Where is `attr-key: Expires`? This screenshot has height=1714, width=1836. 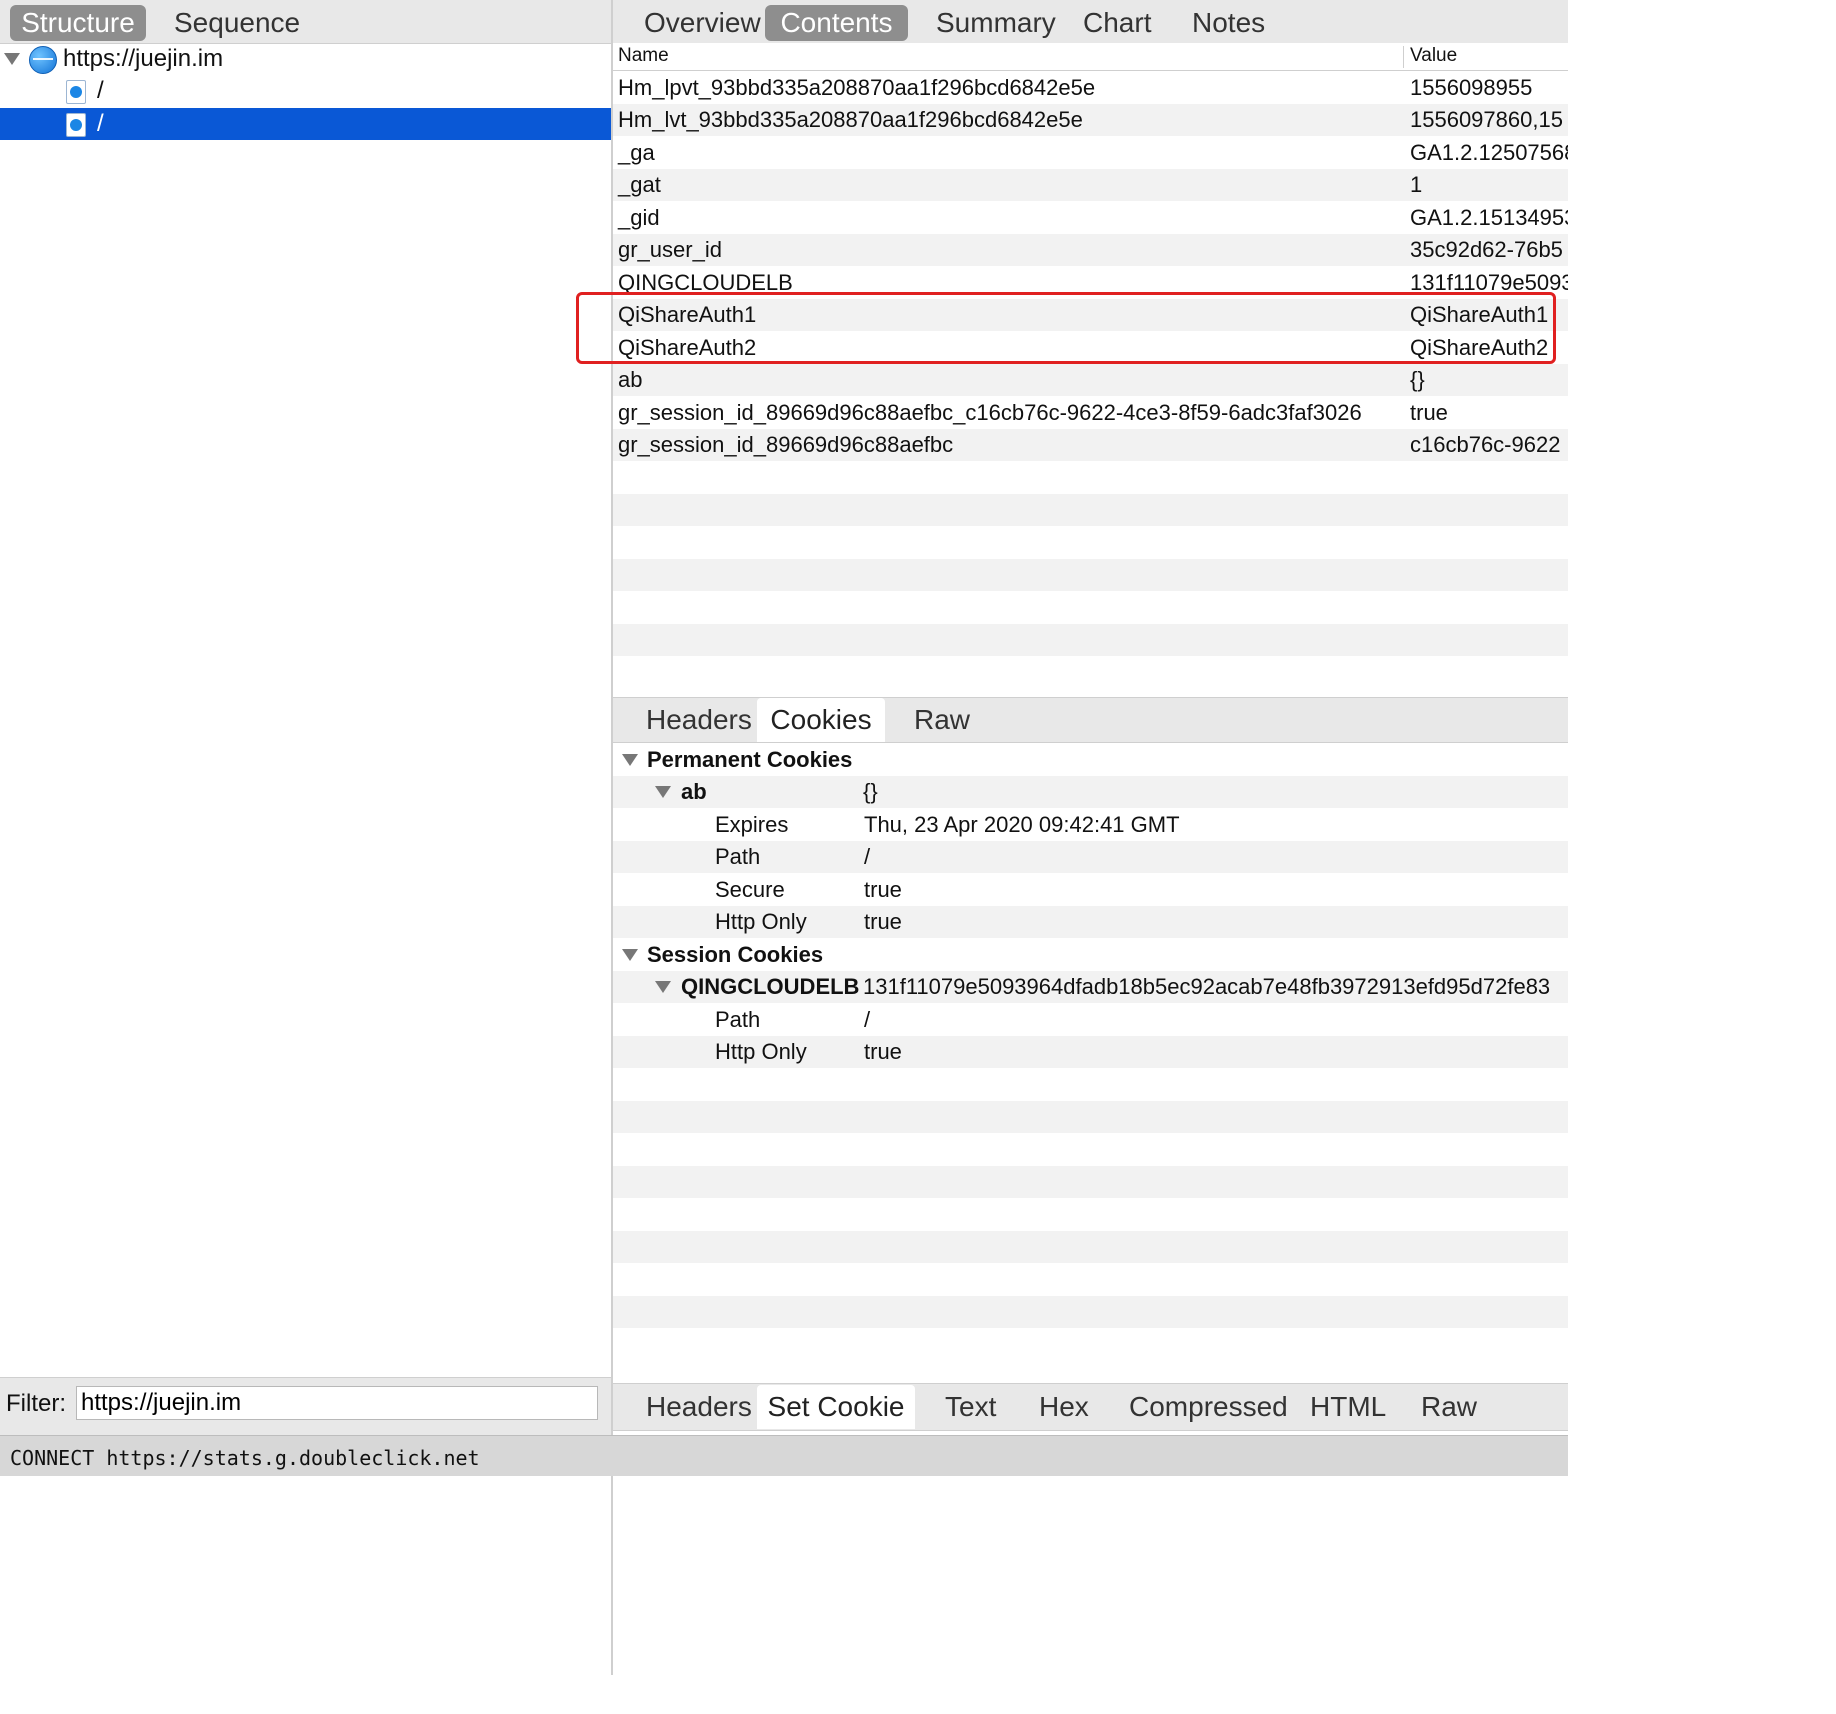
attr-key: Expires is located at coordinates (752, 824).